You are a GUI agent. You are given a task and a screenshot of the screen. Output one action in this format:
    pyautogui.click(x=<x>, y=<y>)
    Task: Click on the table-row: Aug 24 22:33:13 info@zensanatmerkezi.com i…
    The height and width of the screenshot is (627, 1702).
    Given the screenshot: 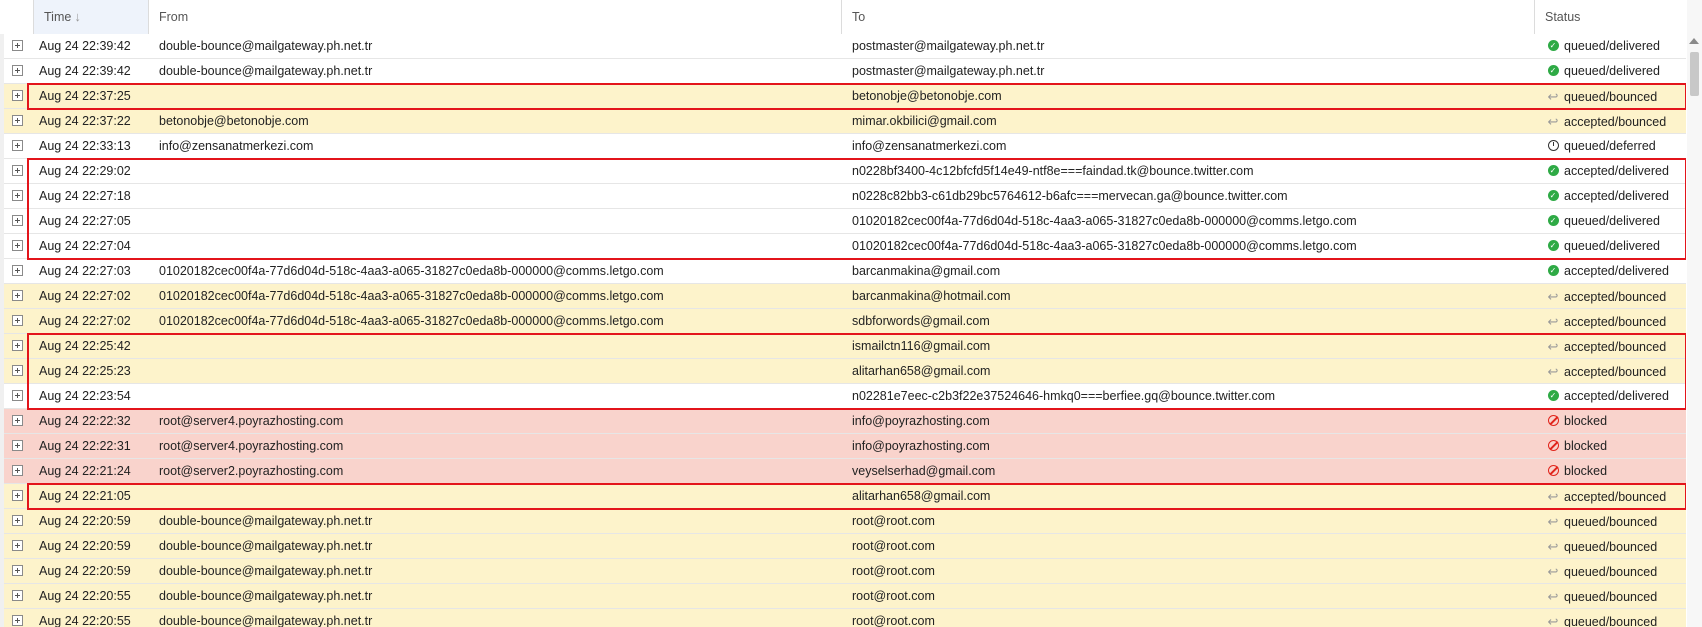 What is the action you would take?
    pyautogui.click(x=843, y=146)
    